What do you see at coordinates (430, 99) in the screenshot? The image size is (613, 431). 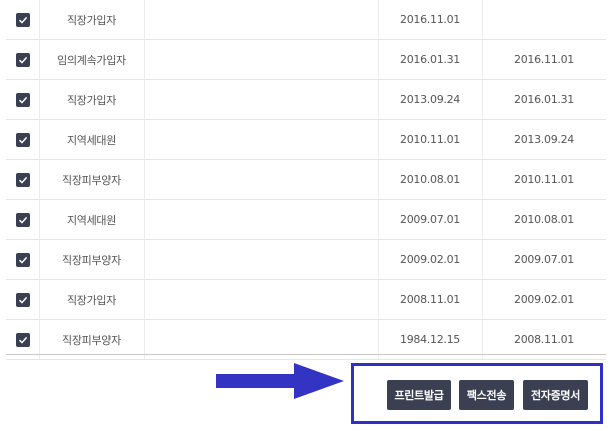 I see `start-date: 2013.09.24` at bounding box center [430, 99].